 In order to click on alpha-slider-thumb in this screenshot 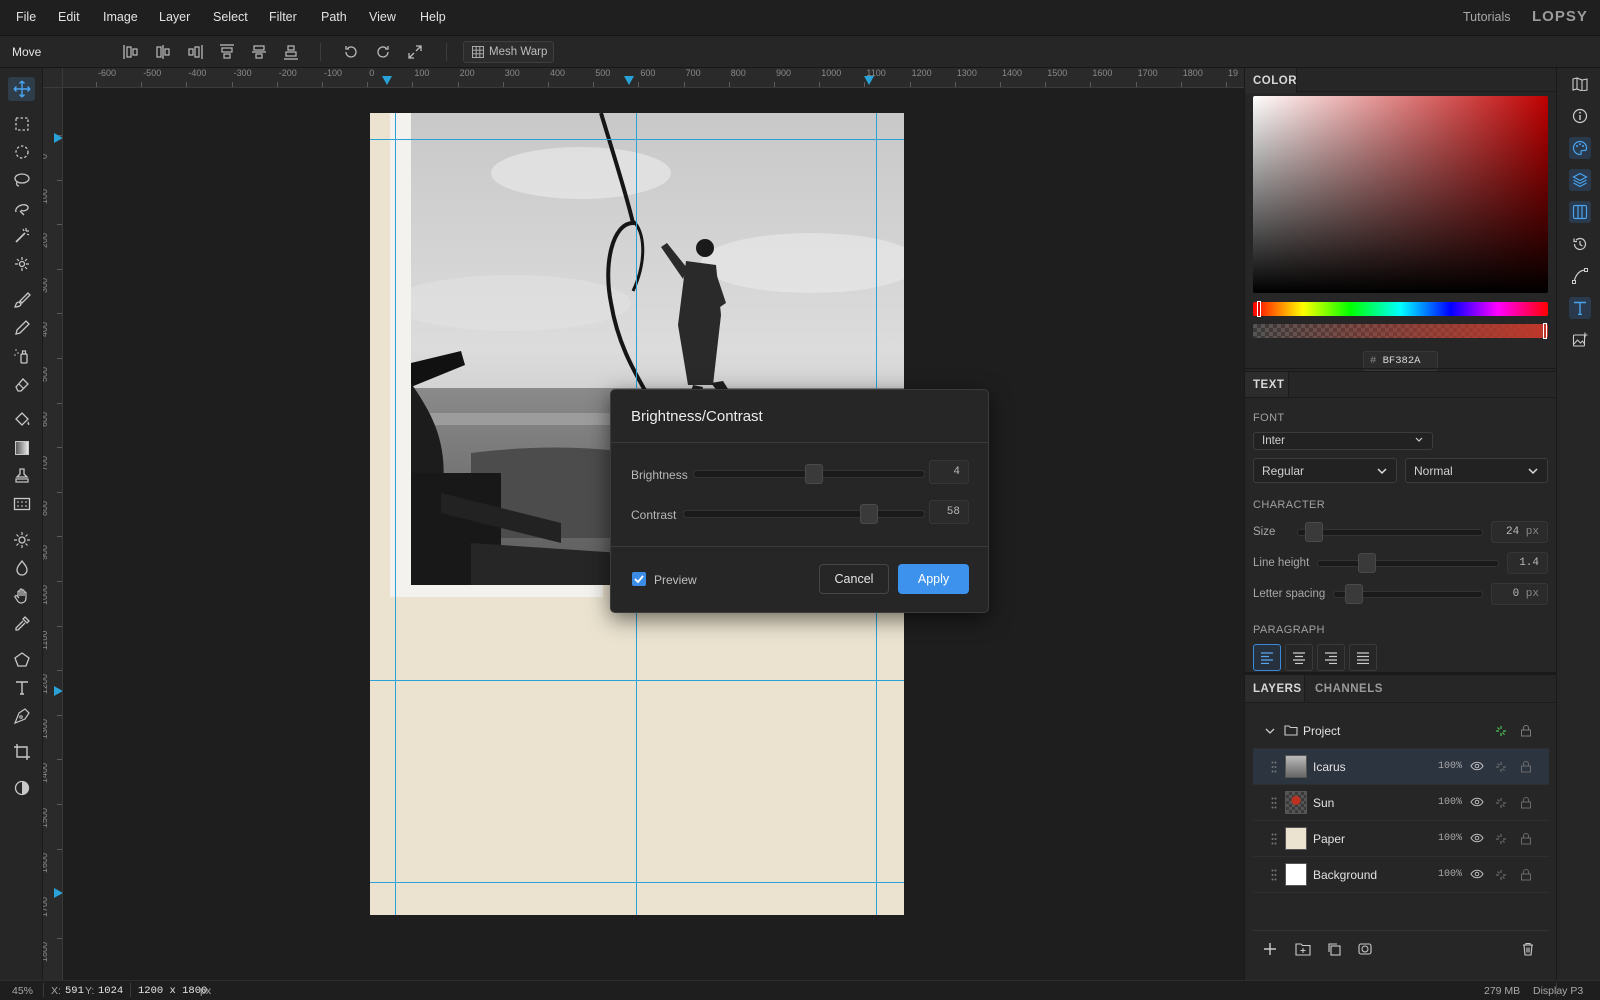, I will do `click(1545, 331)`.